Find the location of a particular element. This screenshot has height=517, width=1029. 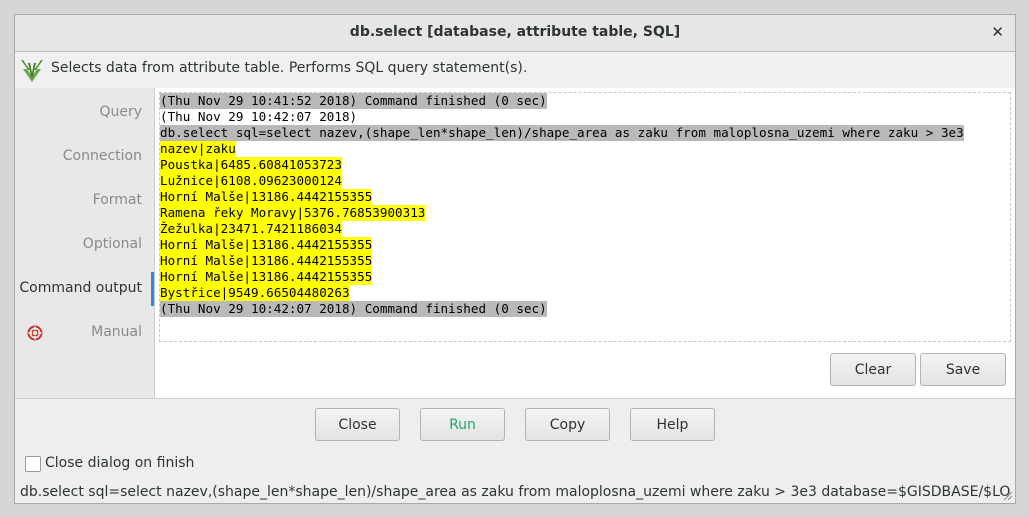

active-tab-indicator is located at coordinates (152, 289).